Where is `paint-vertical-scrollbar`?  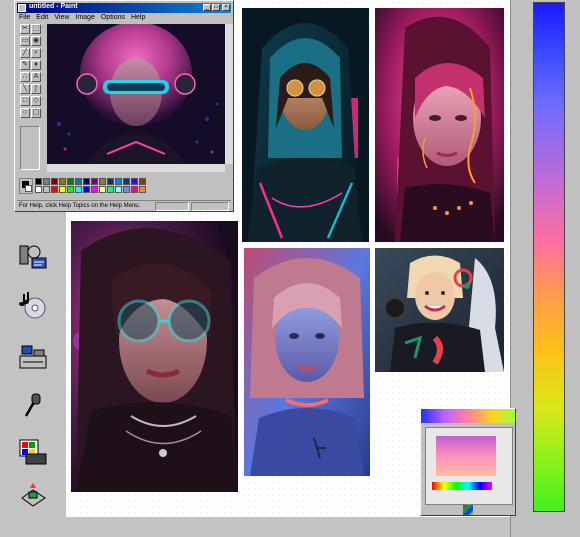
paint-vertical-scrollbar is located at coordinates (229, 94).